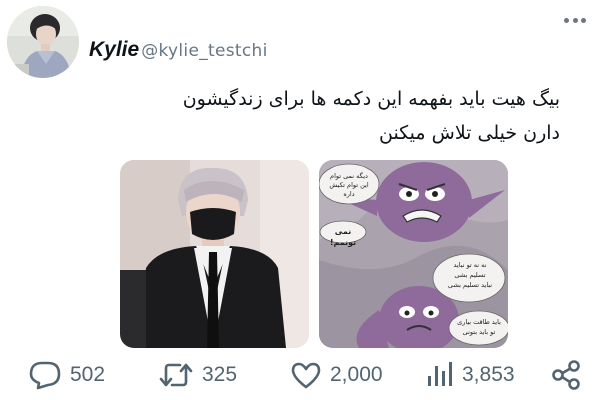 Image resolution: width=600 pixels, height=400 pixels. Describe the element at coordinates (88, 374) in the screenshot. I see `reply-count: 502` at that location.